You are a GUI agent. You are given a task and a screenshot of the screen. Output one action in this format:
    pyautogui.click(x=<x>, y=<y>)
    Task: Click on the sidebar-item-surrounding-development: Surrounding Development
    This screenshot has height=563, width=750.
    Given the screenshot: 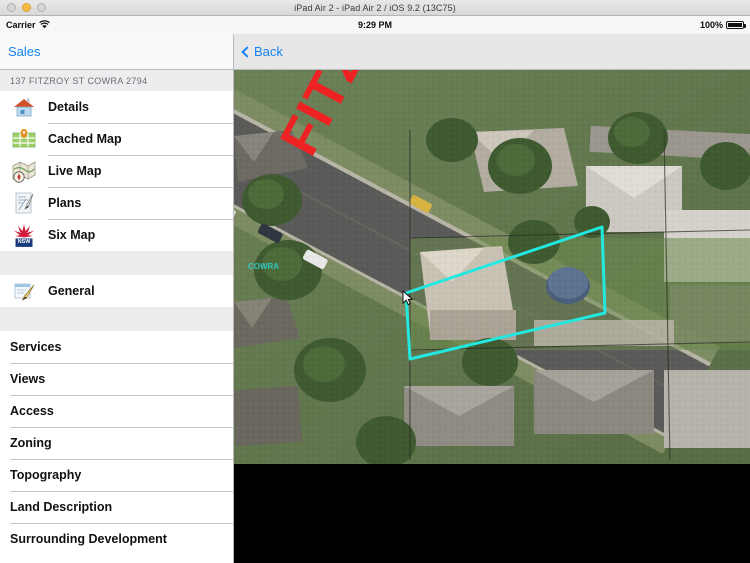 What is the action you would take?
    pyautogui.click(x=116, y=539)
    